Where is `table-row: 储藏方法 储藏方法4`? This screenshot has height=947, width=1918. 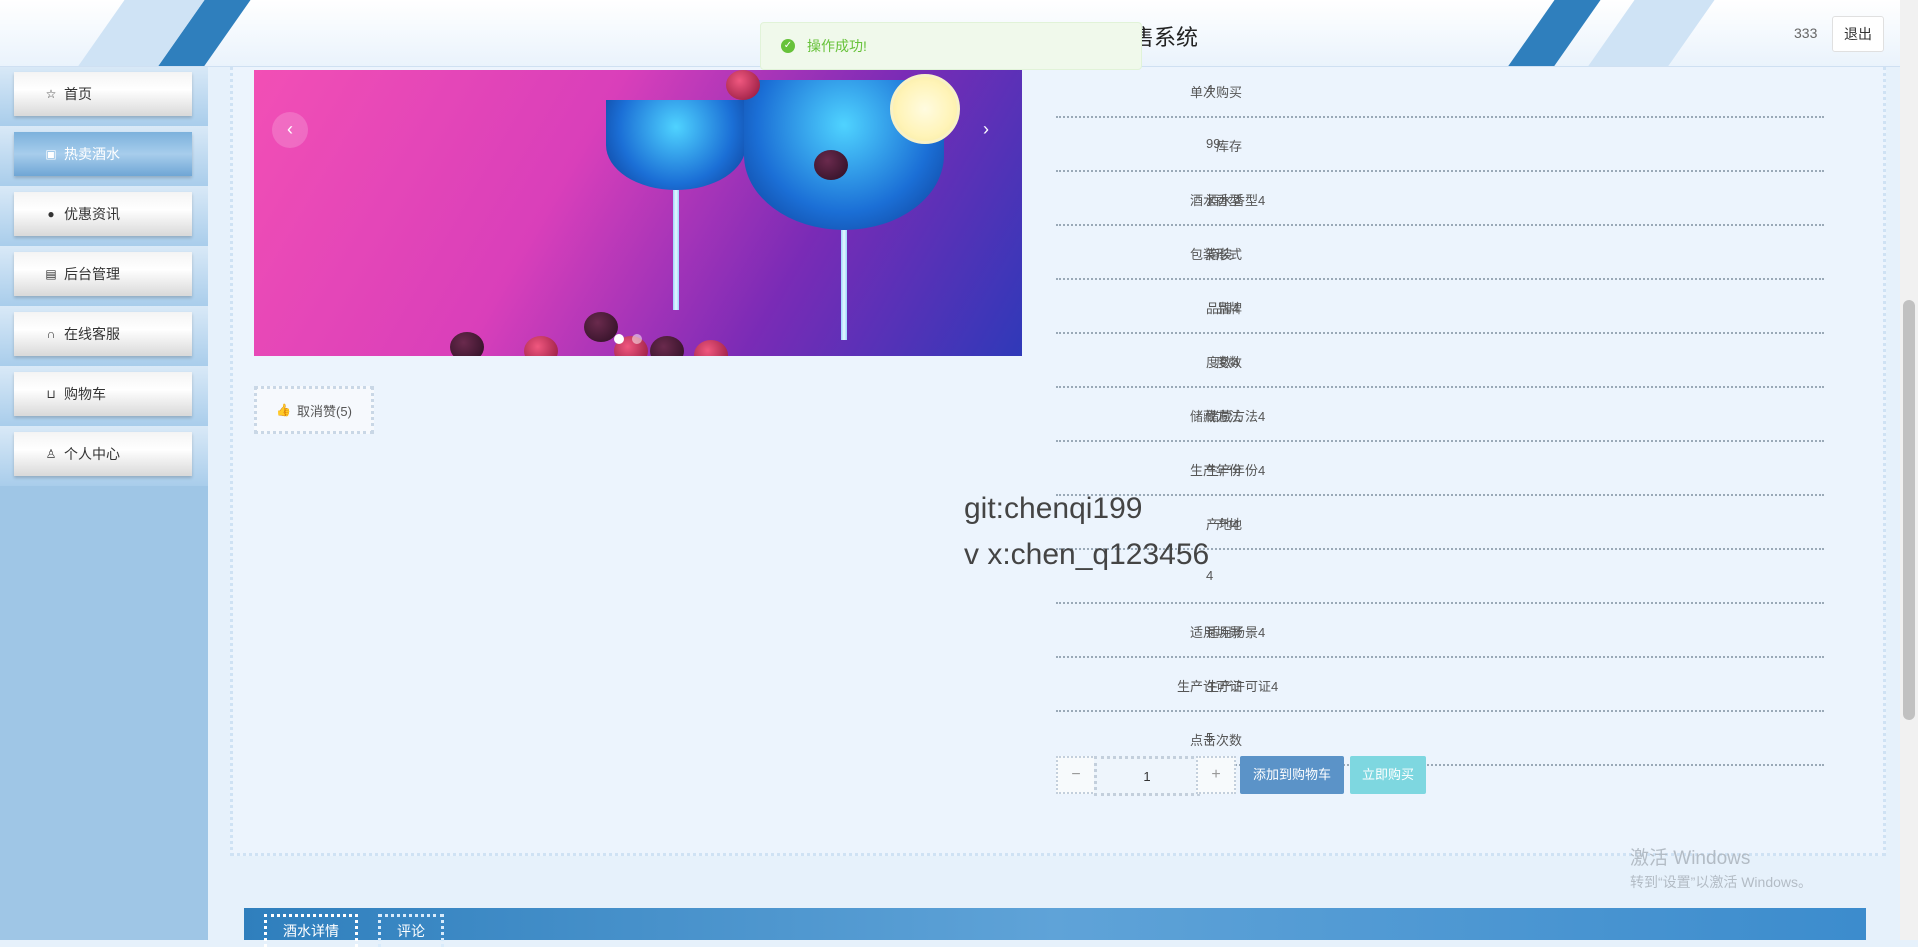 table-row: 储藏方法 储藏方法4 is located at coordinates (1440, 416).